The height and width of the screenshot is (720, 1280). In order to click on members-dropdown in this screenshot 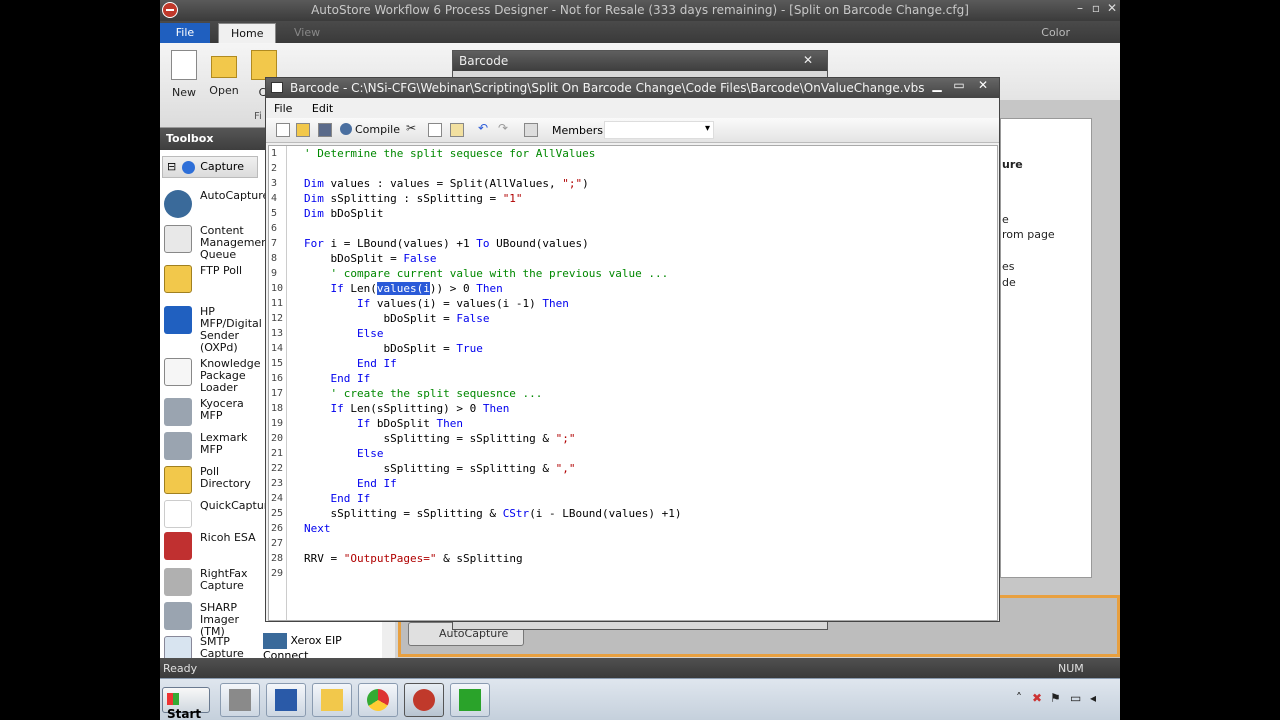, I will do `click(659, 130)`.